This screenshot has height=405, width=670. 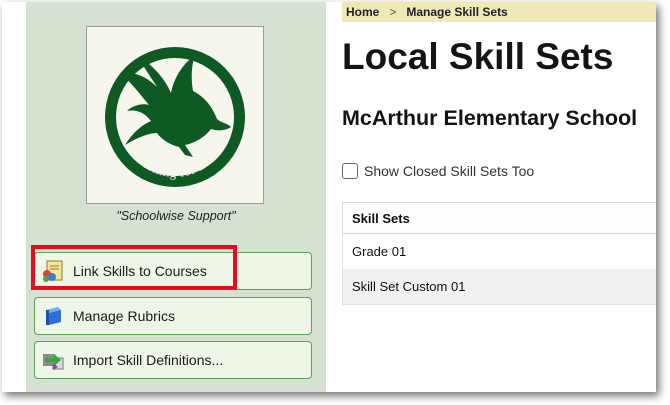 What do you see at coordinates (490, 118) in the screenshot?
I see `school-name: McArthur Elementary School` at bounding box center [490, 118].